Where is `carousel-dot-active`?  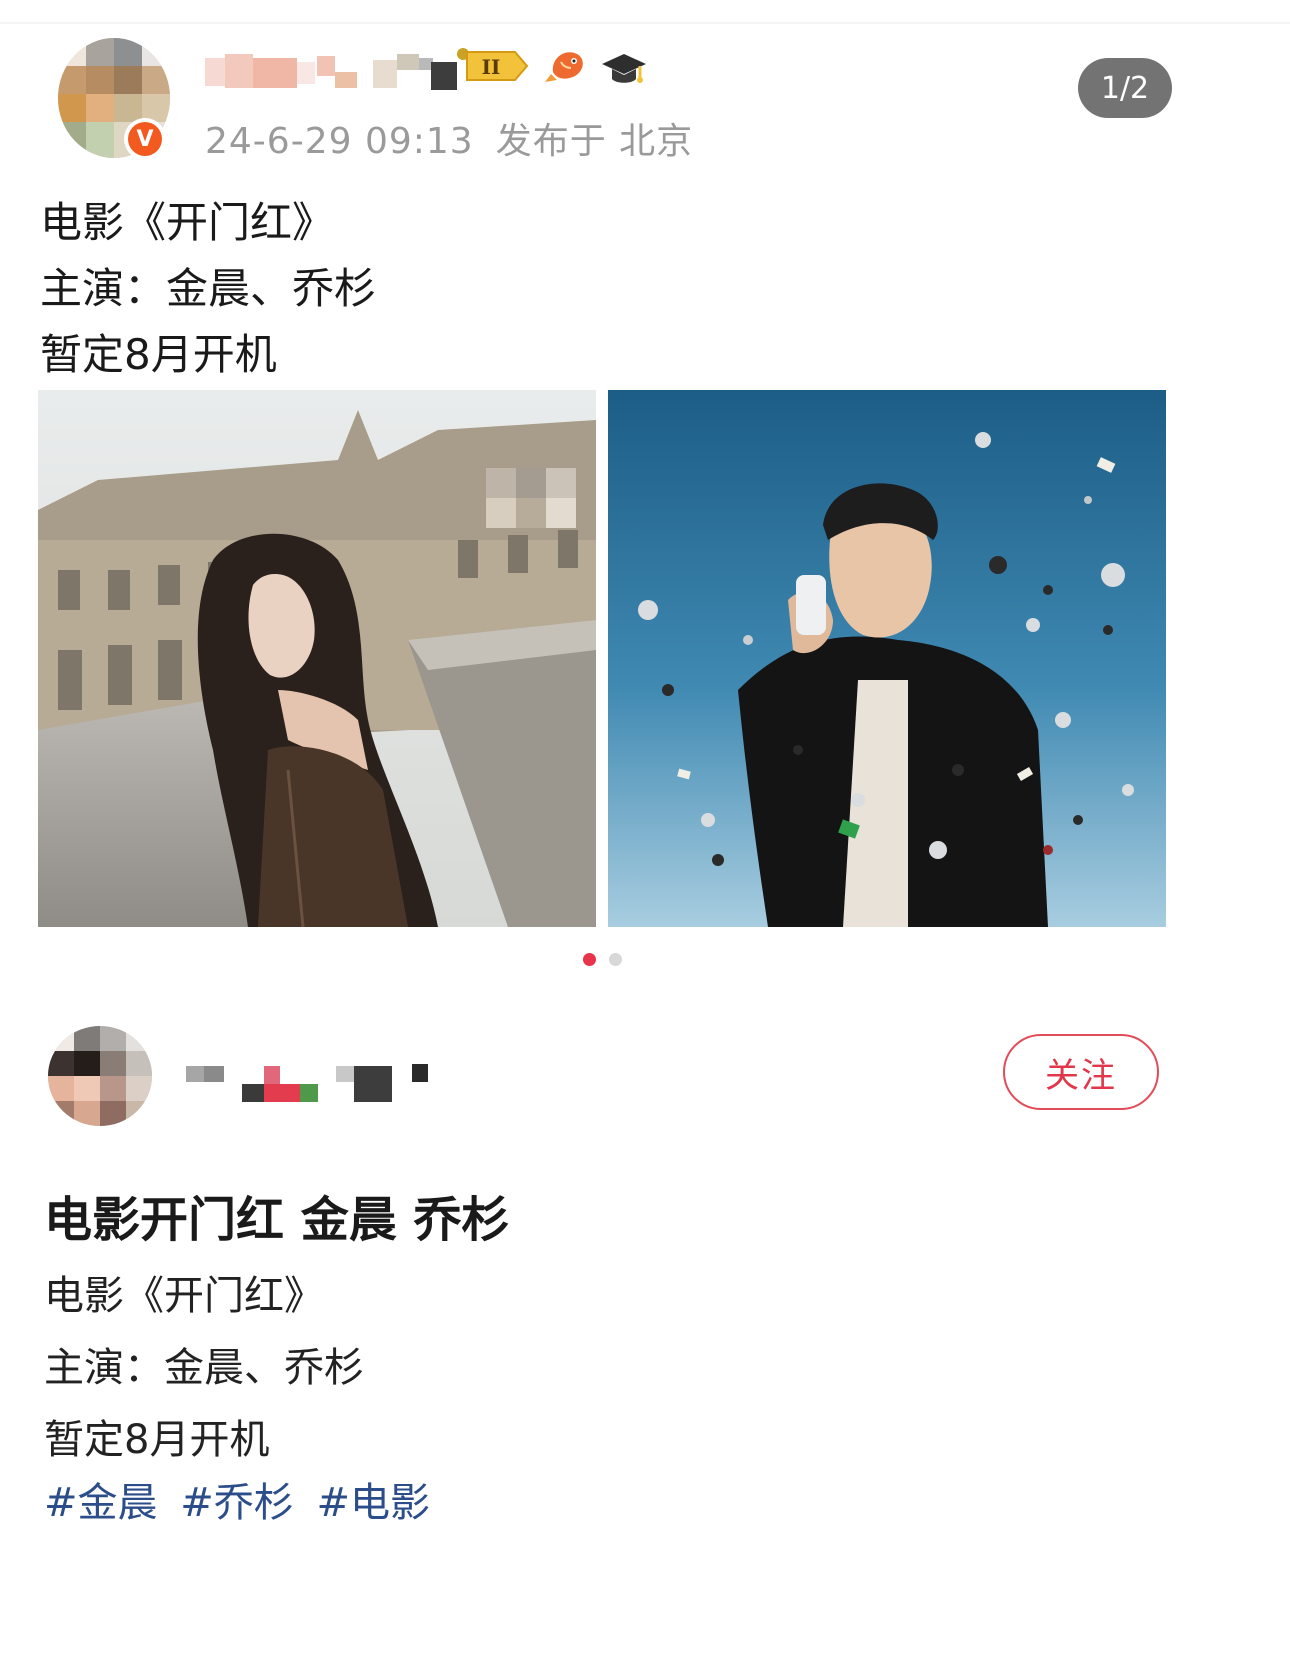
carousel-dot-active is located at coordinates (589, 959).